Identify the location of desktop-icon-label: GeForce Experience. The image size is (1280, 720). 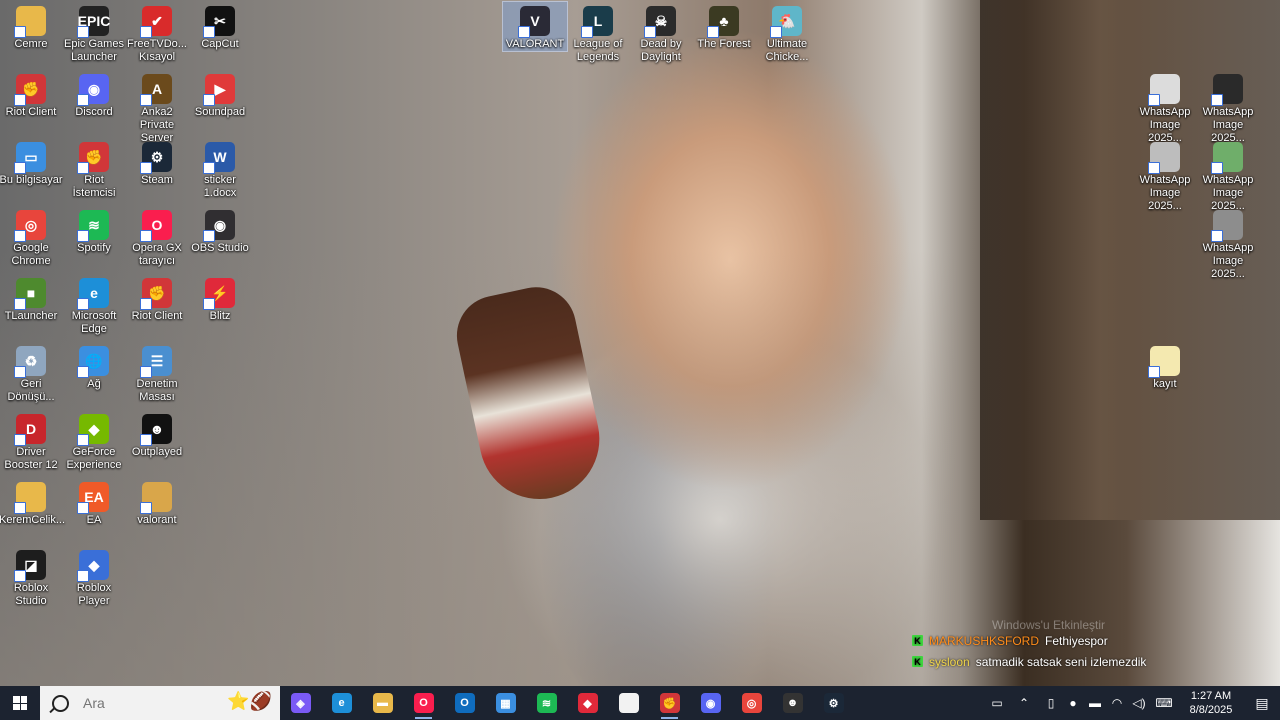
(94, 458).